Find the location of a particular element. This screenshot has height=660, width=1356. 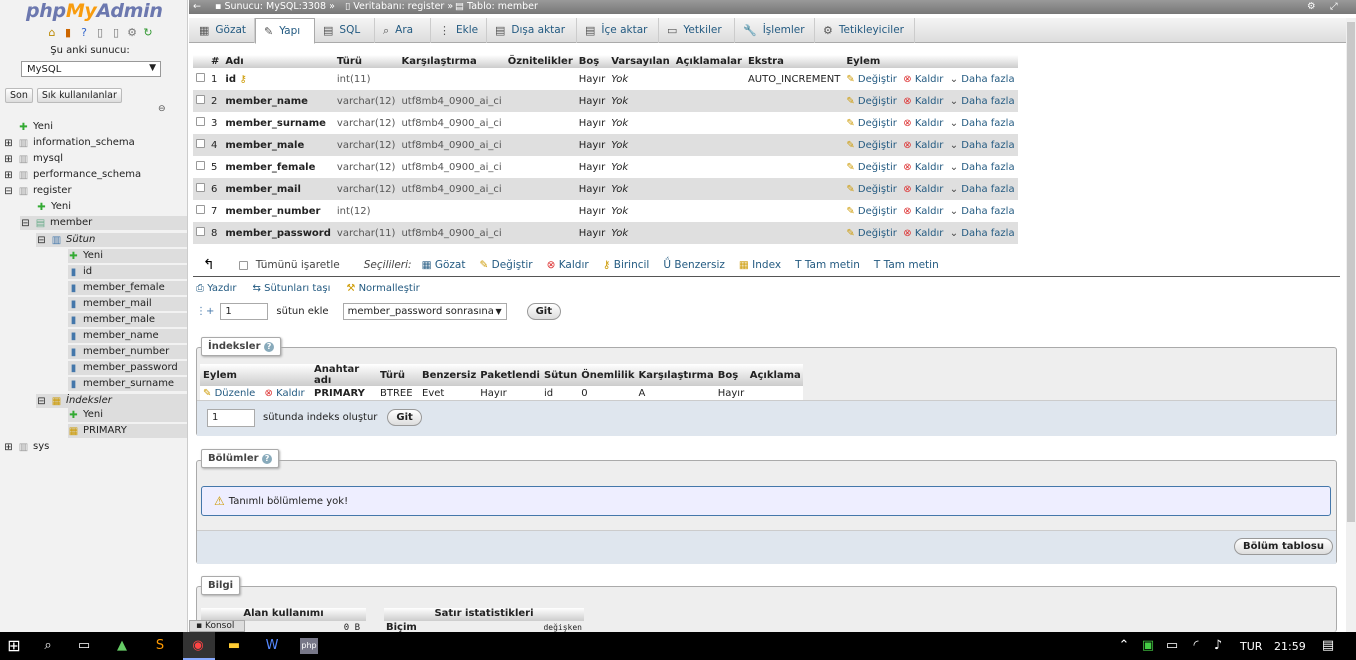

tab-triggers: ⚙ Tetikleyiciler is located at coordinates (865, 30).